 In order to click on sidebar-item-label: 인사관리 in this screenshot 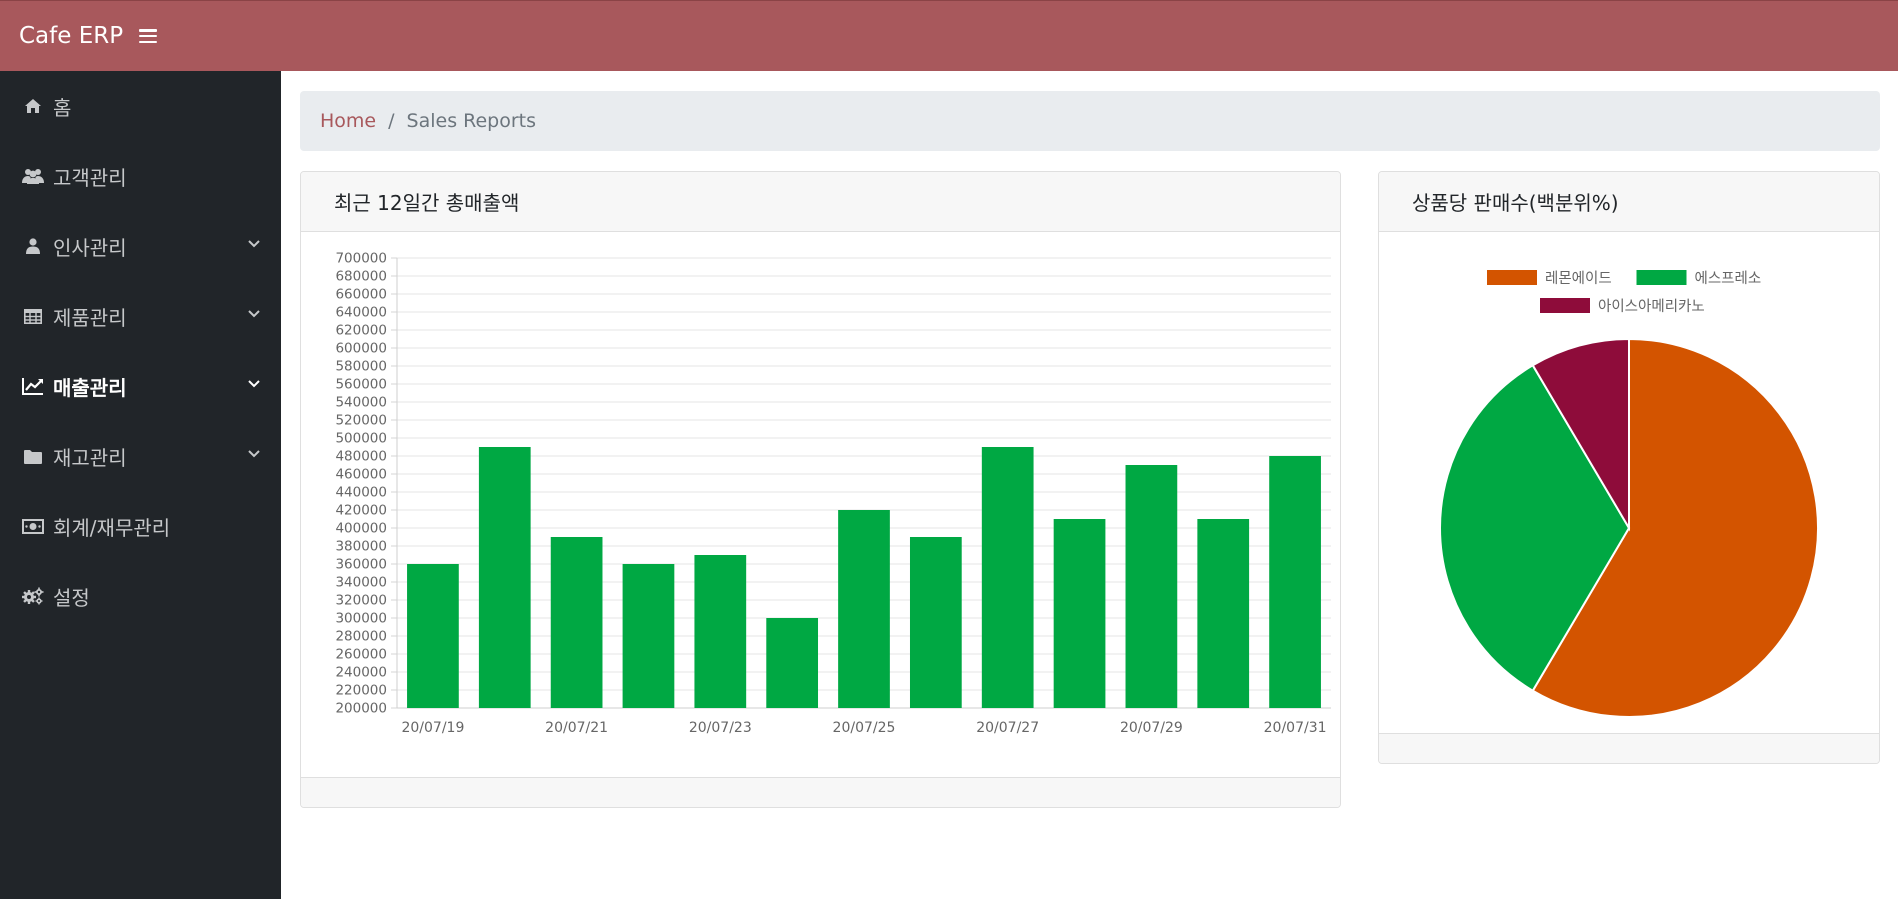, I will do `click(90, 247)`.